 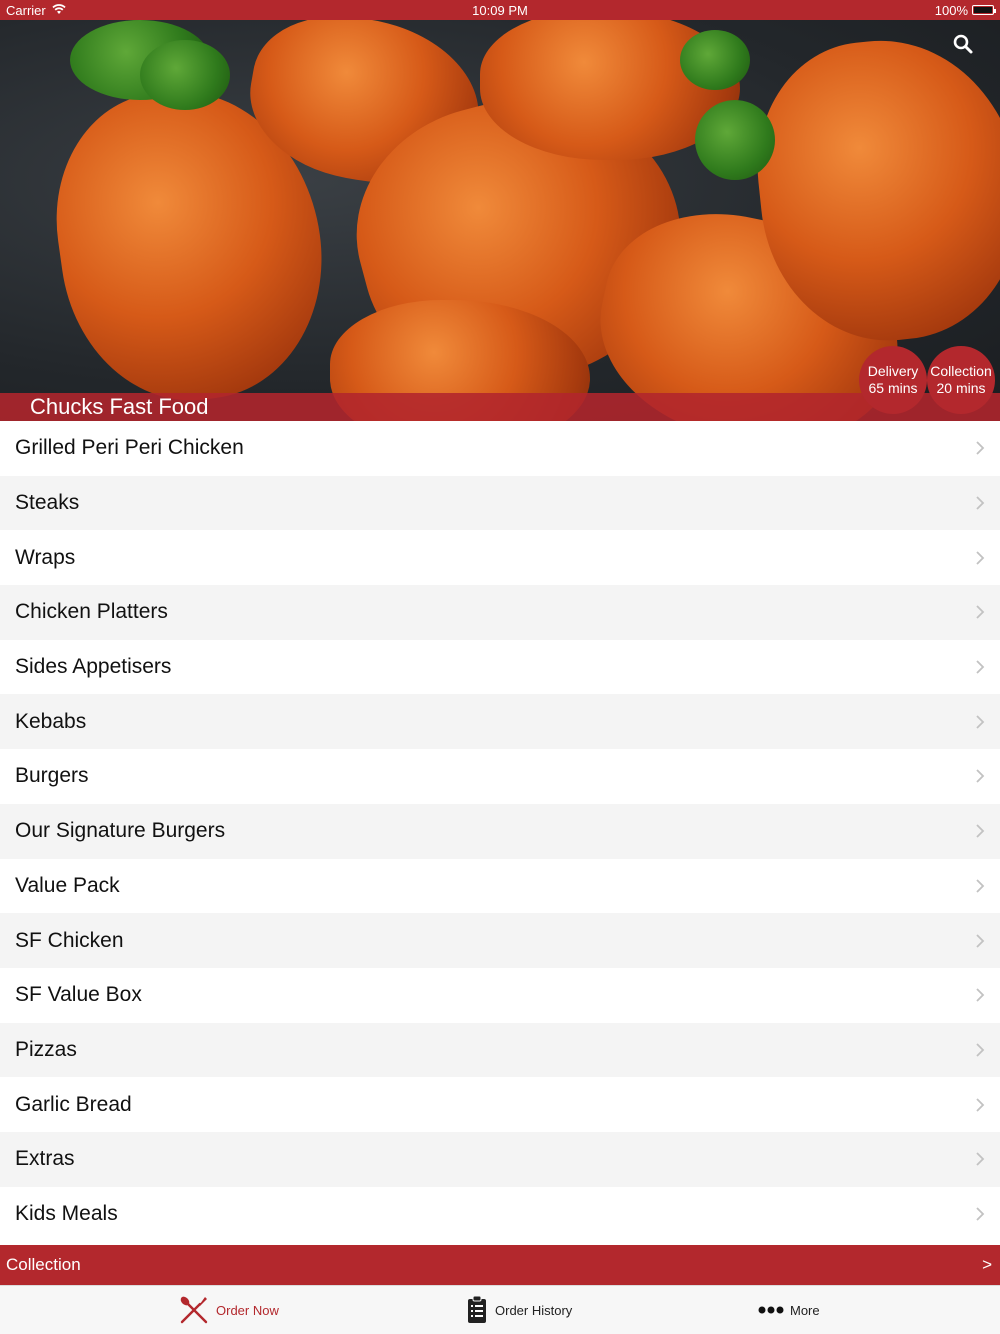 What do you see at coordinates (500, 886) in the screenshot?
I see `menu-item-value-pack: Value Pack` at bounding box center [500, 886].